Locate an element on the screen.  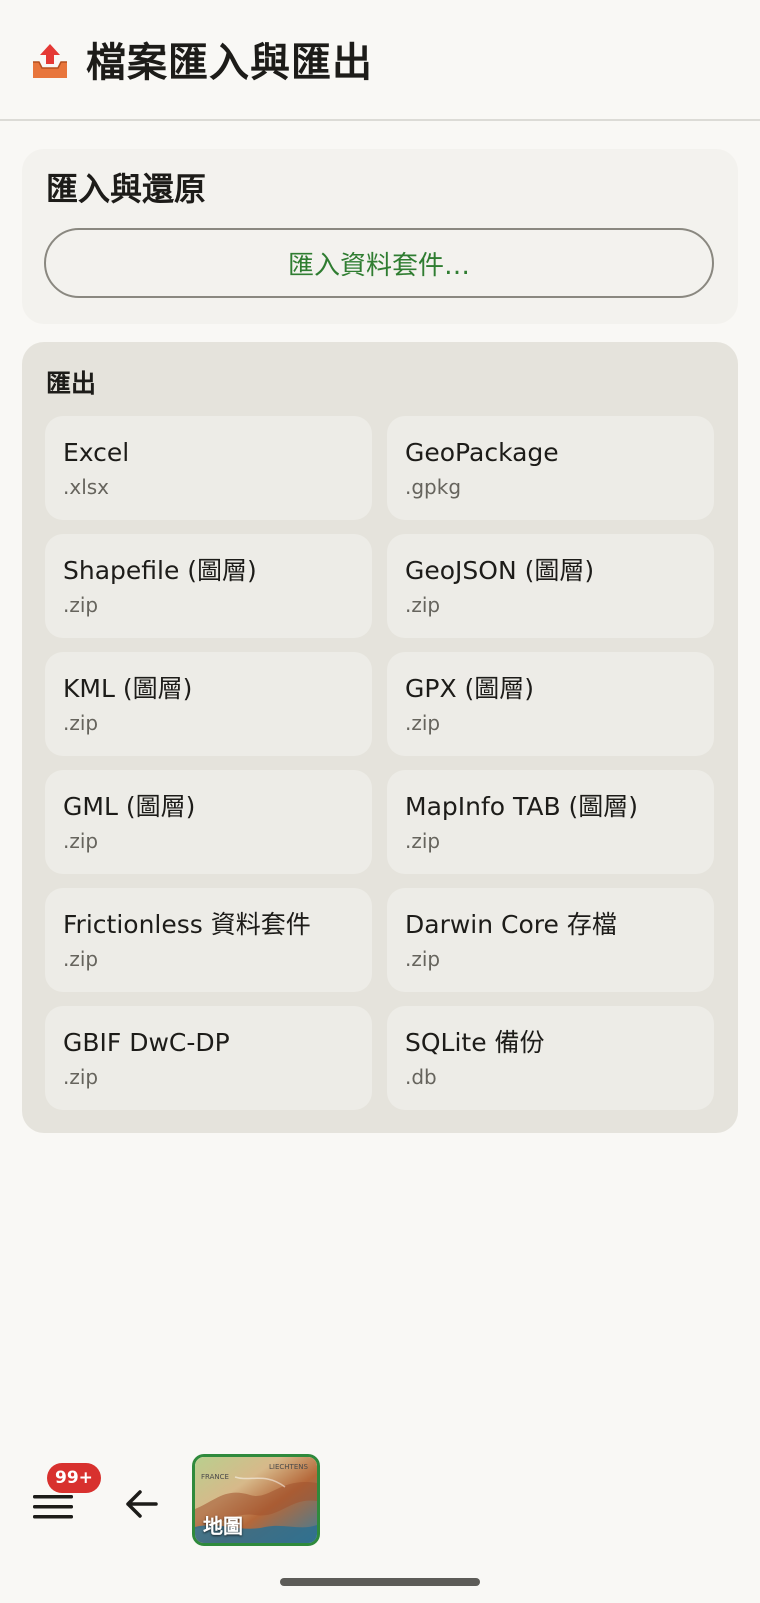
export-gml-tile: GML (圖層) .zip is located at coordinates (208, 822).